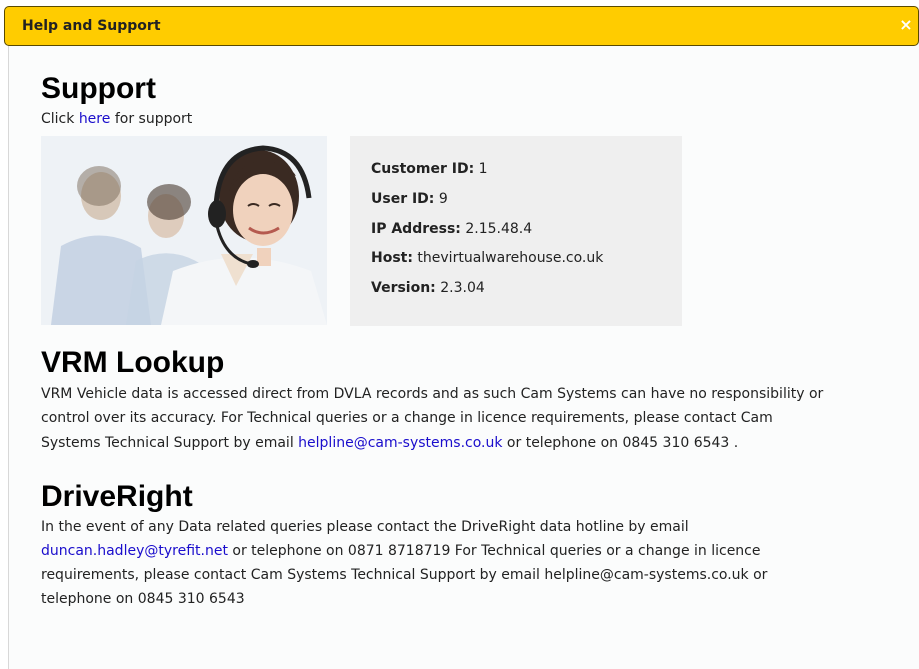  I want to click on driveright-email-link: duncan.hadley@tyrefit.net, so click(134, 551).